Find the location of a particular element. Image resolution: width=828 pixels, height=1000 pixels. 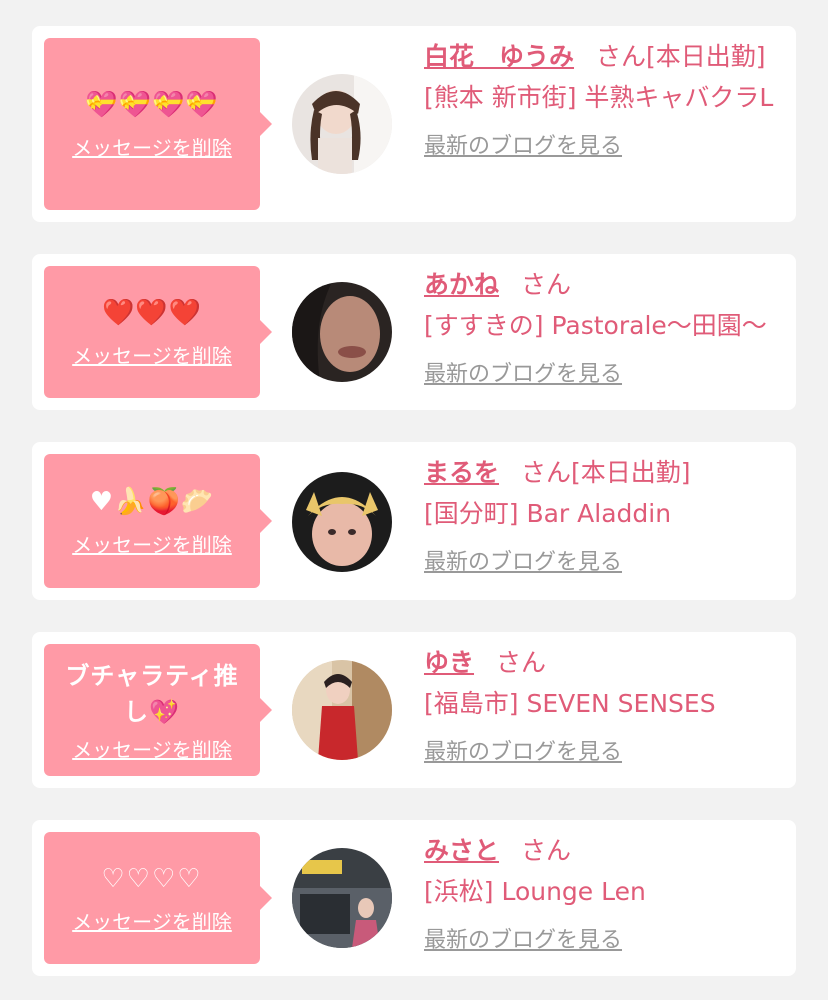

message-bubble: ♥︎🍌🍑🥟 メッセージを削除 is located at coordinates (158, 521).